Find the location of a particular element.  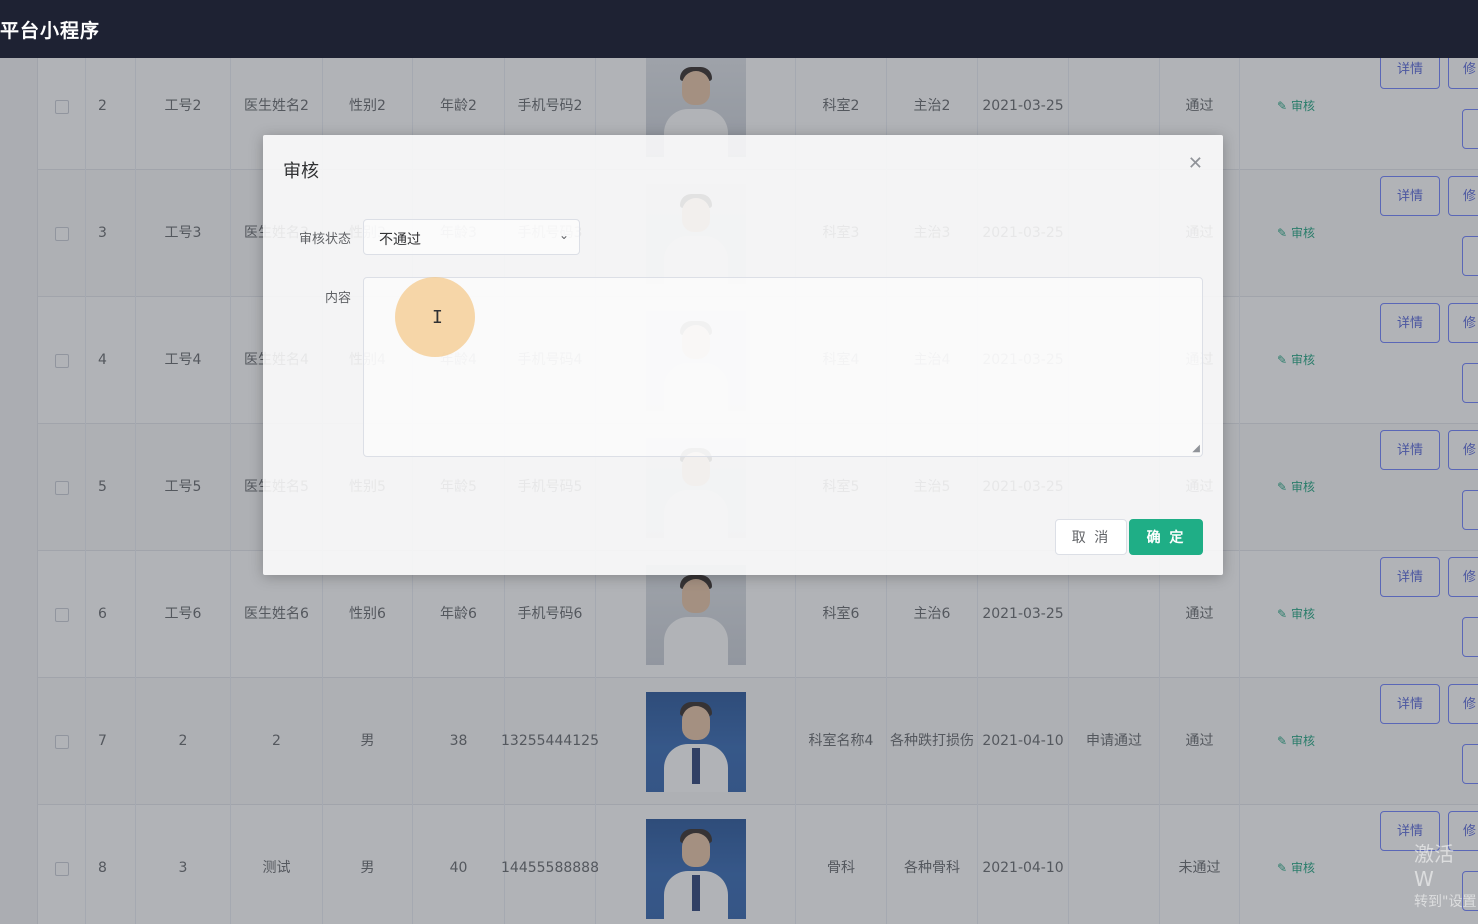

audit-status-select: 不通过 ⌄ is located at coordinates (471, 237).